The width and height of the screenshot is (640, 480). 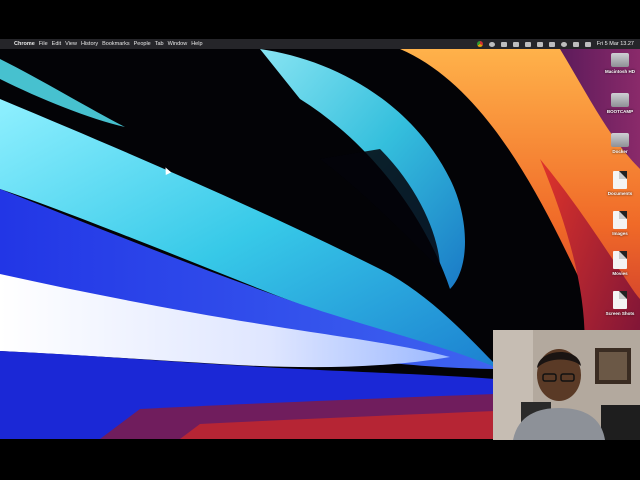 I want to click on sync-status-icon, so click(x=491, y=44).